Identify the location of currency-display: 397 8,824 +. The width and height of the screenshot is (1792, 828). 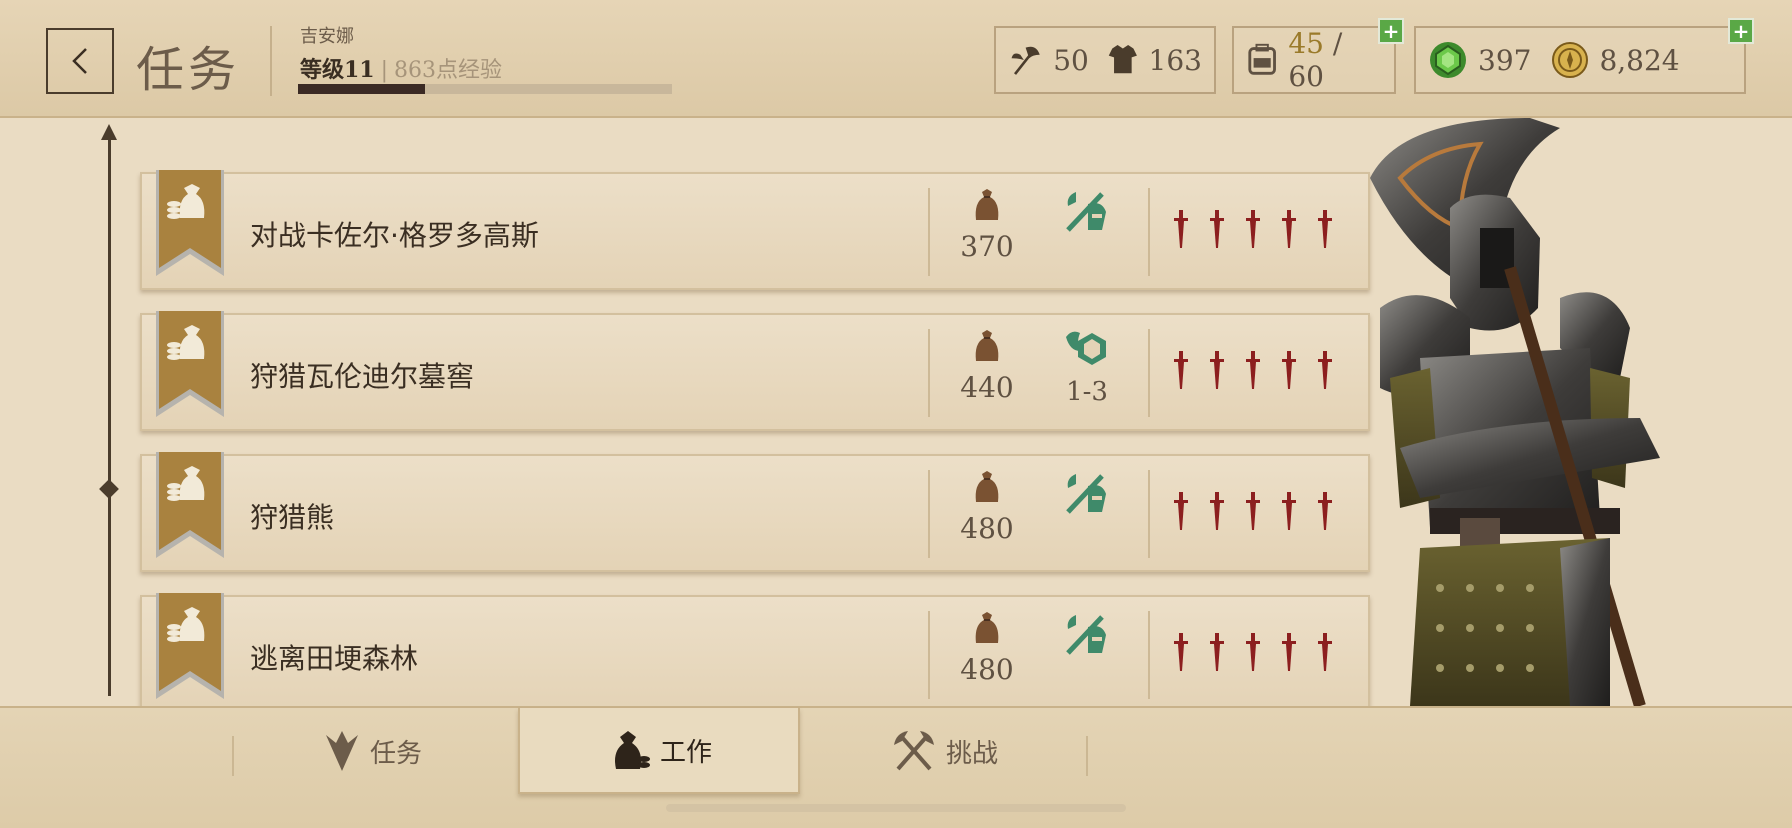
(1584, 56).